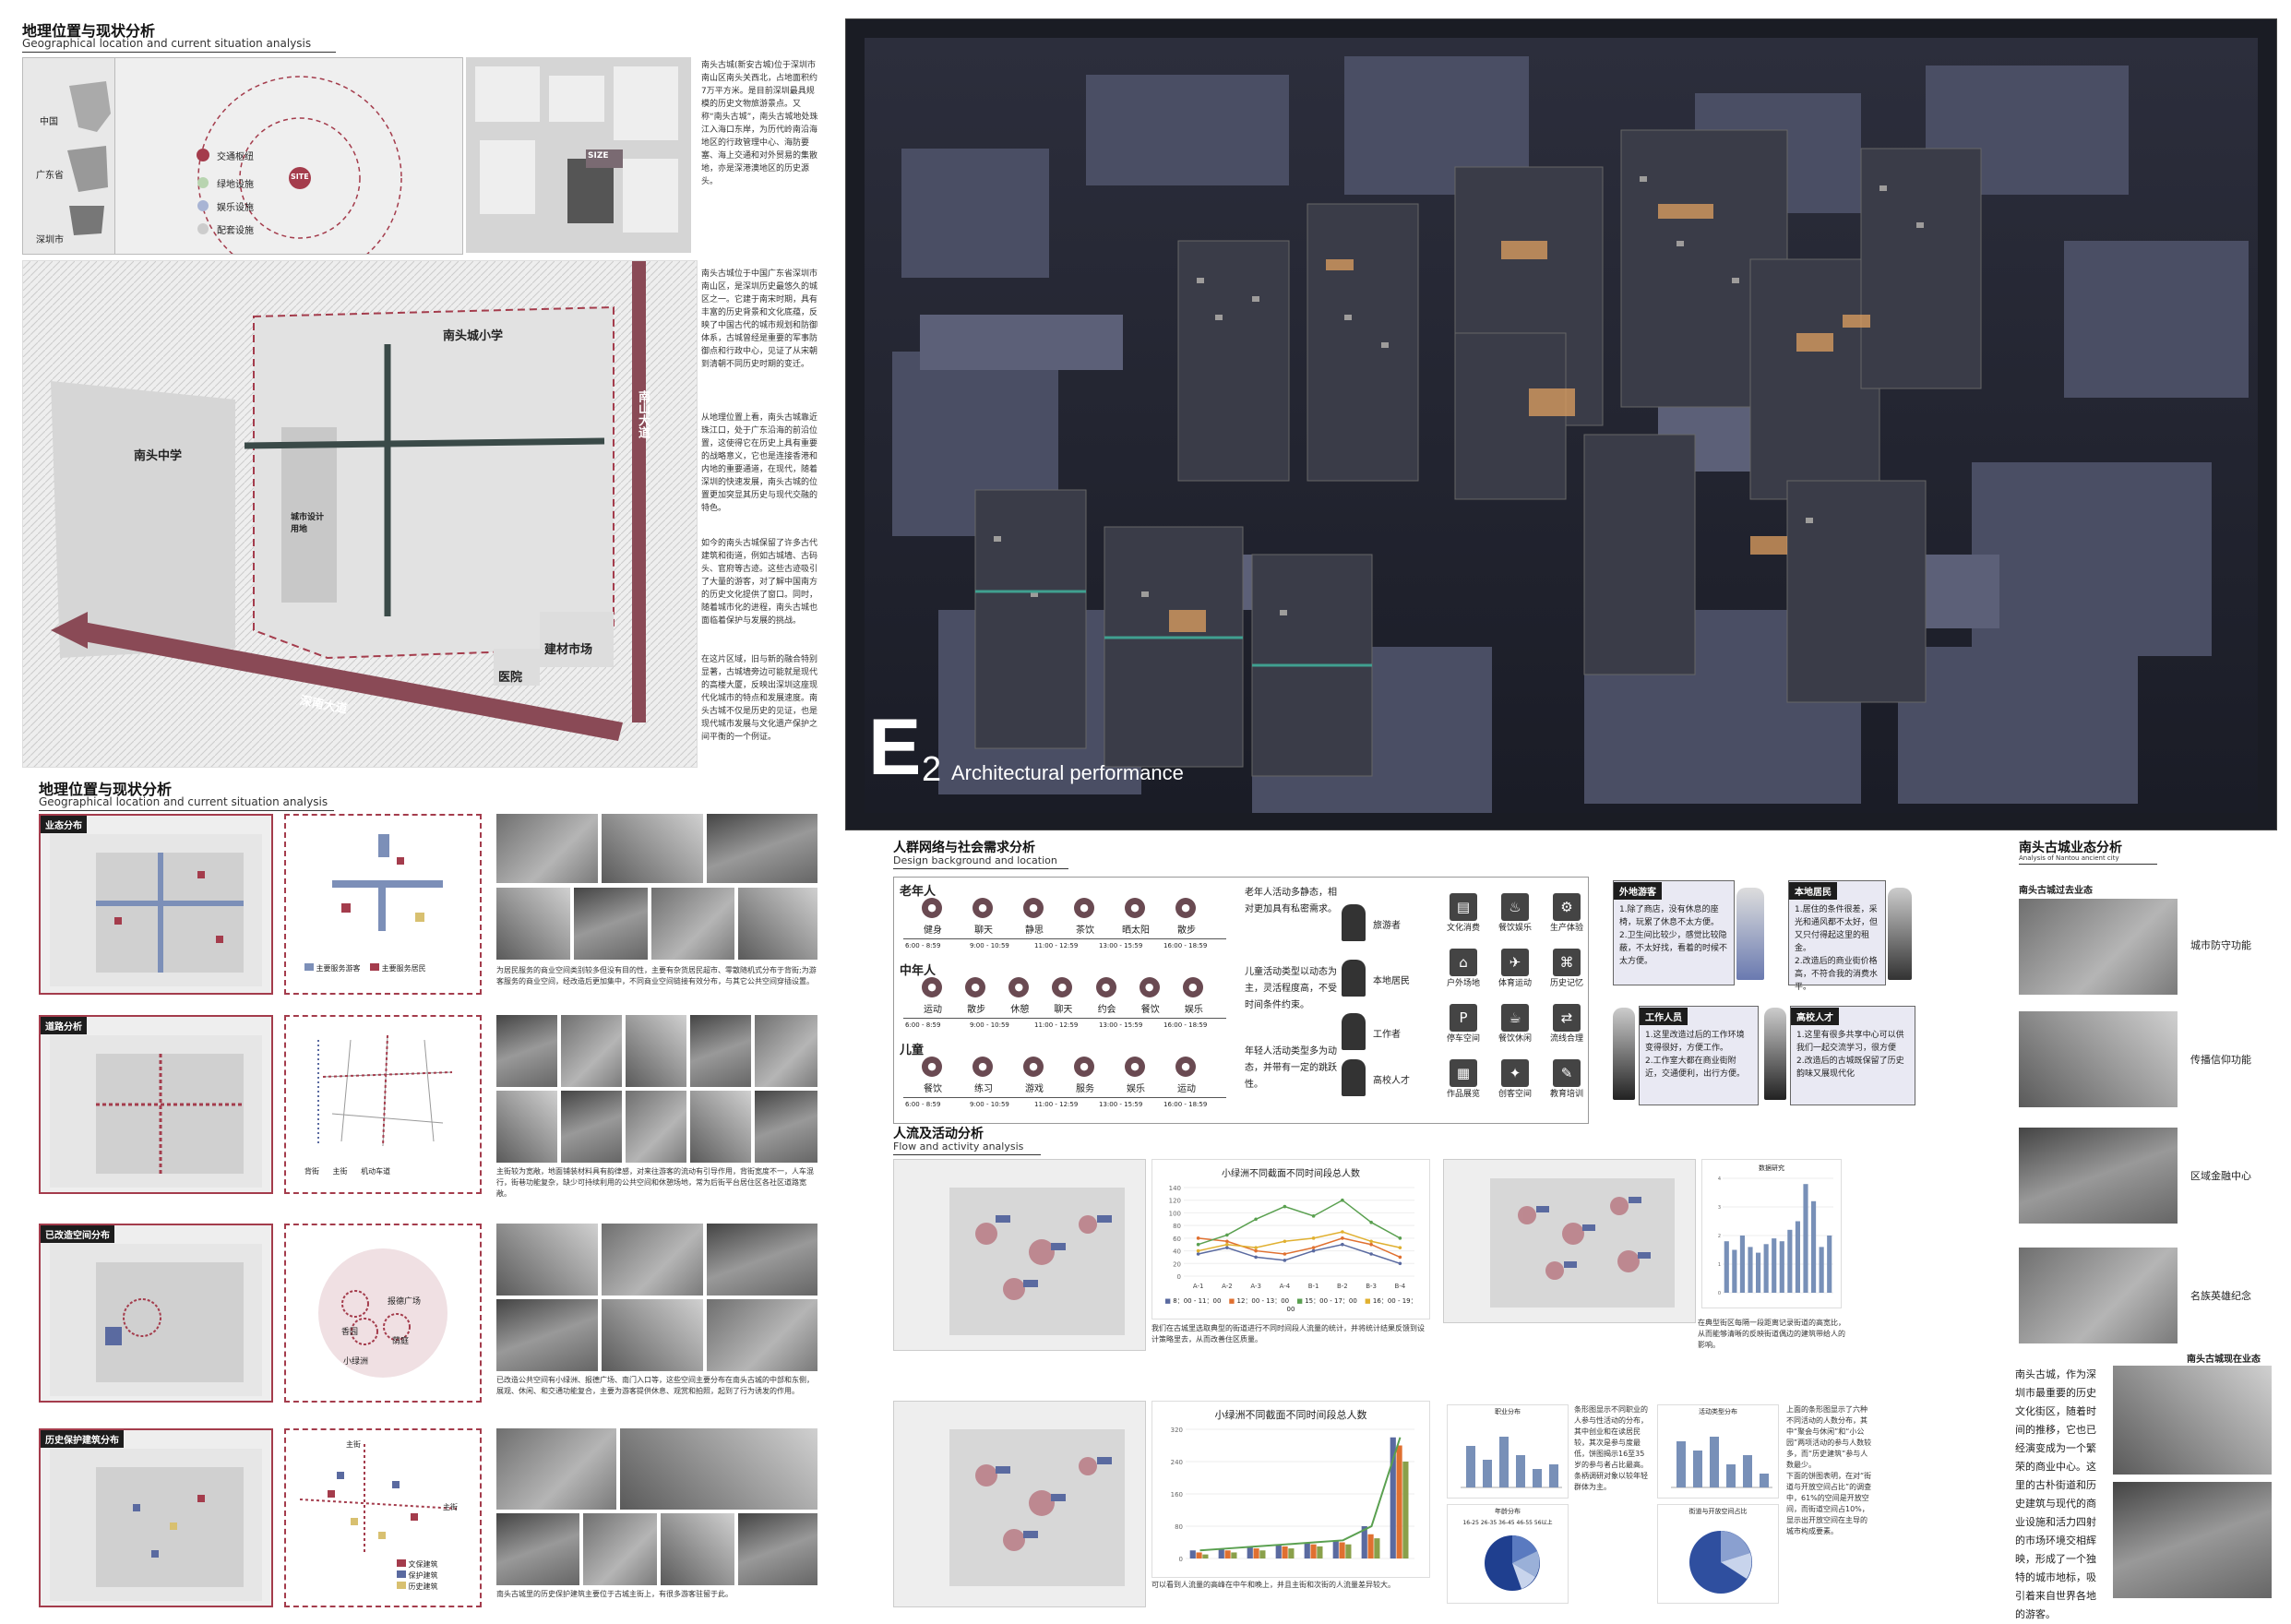  I want to click on panel-renovated-diagram: 报德广场 香园 小绿洲 荫庭, so click(383, 1313).